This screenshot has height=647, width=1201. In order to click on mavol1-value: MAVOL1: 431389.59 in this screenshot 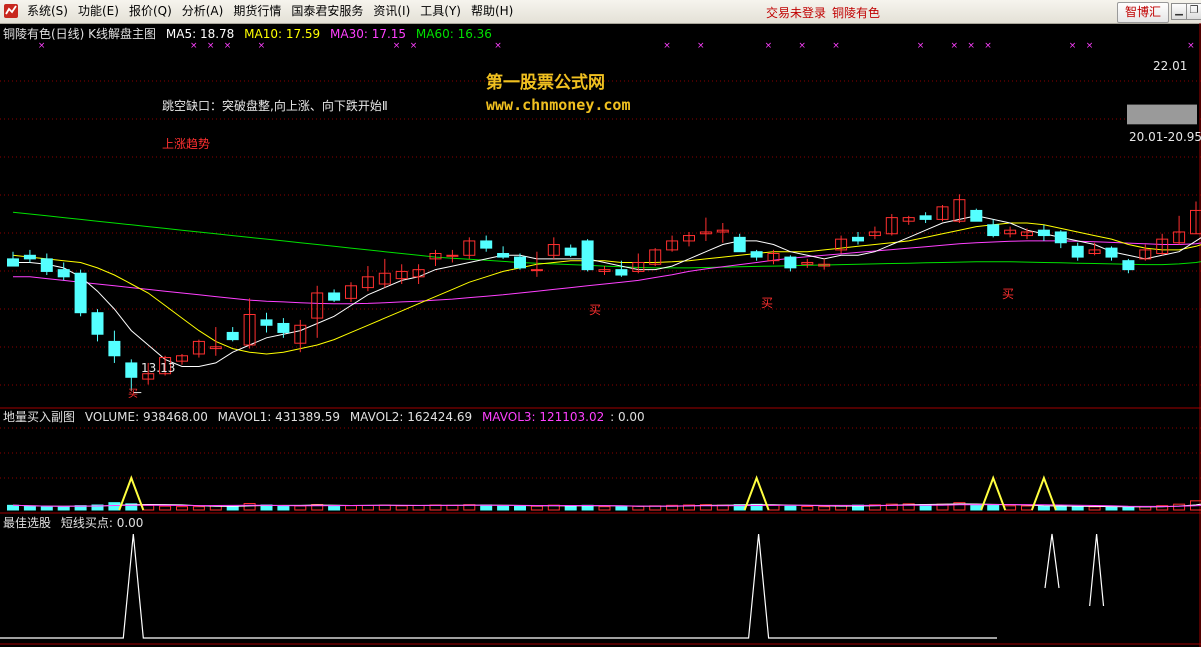, I will do `click(278, 417)`.